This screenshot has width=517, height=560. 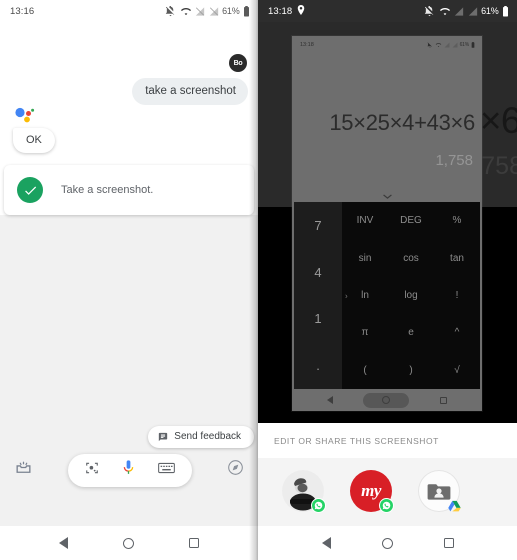 I want to click on left-status-bar: 13:16 61%, so click(x=129, y=11).